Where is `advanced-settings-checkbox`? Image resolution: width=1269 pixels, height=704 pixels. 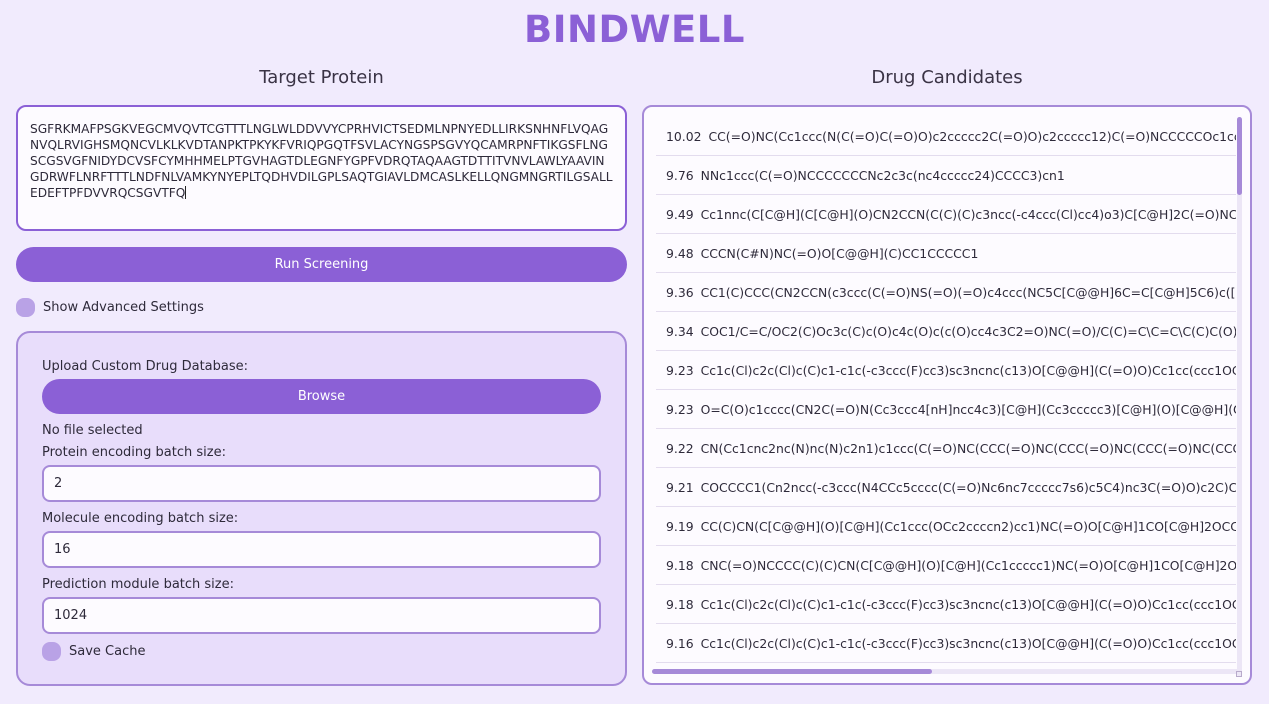
advanced-settings-checkbox is located at coordinates (25, 307).